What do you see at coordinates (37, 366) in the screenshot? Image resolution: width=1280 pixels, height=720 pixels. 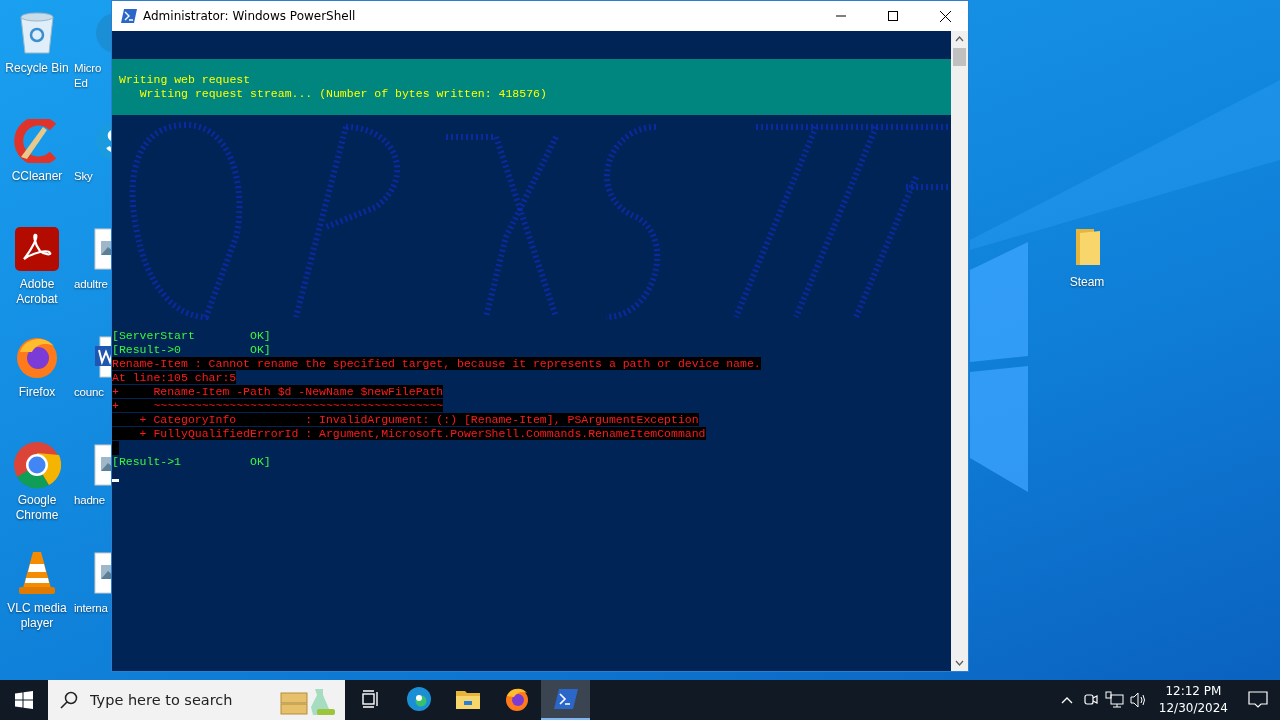 I see `desktop-shortcut: Firefox` at bounding box center [37, 366].